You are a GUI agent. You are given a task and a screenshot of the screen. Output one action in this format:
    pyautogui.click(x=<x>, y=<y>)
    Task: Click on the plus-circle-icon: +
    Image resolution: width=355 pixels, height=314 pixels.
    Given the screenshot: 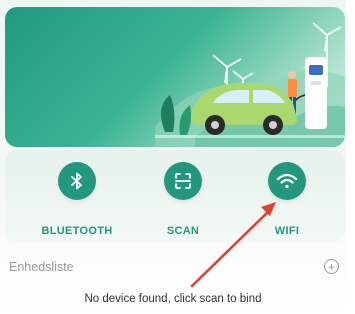 What is the action you would take?
    pyautogui.click(x=331, y=266)
    